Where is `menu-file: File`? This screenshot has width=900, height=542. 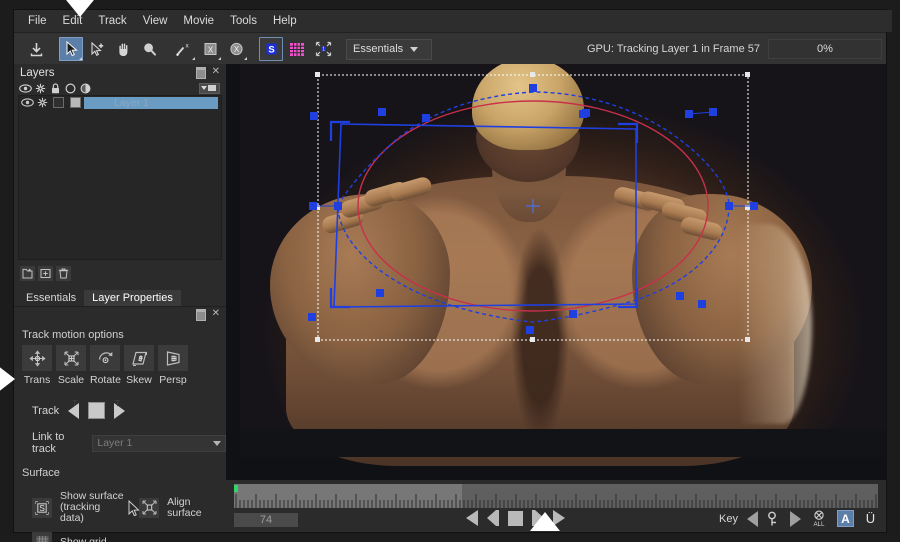
menu-file: File is located at coordinates (37, 21).